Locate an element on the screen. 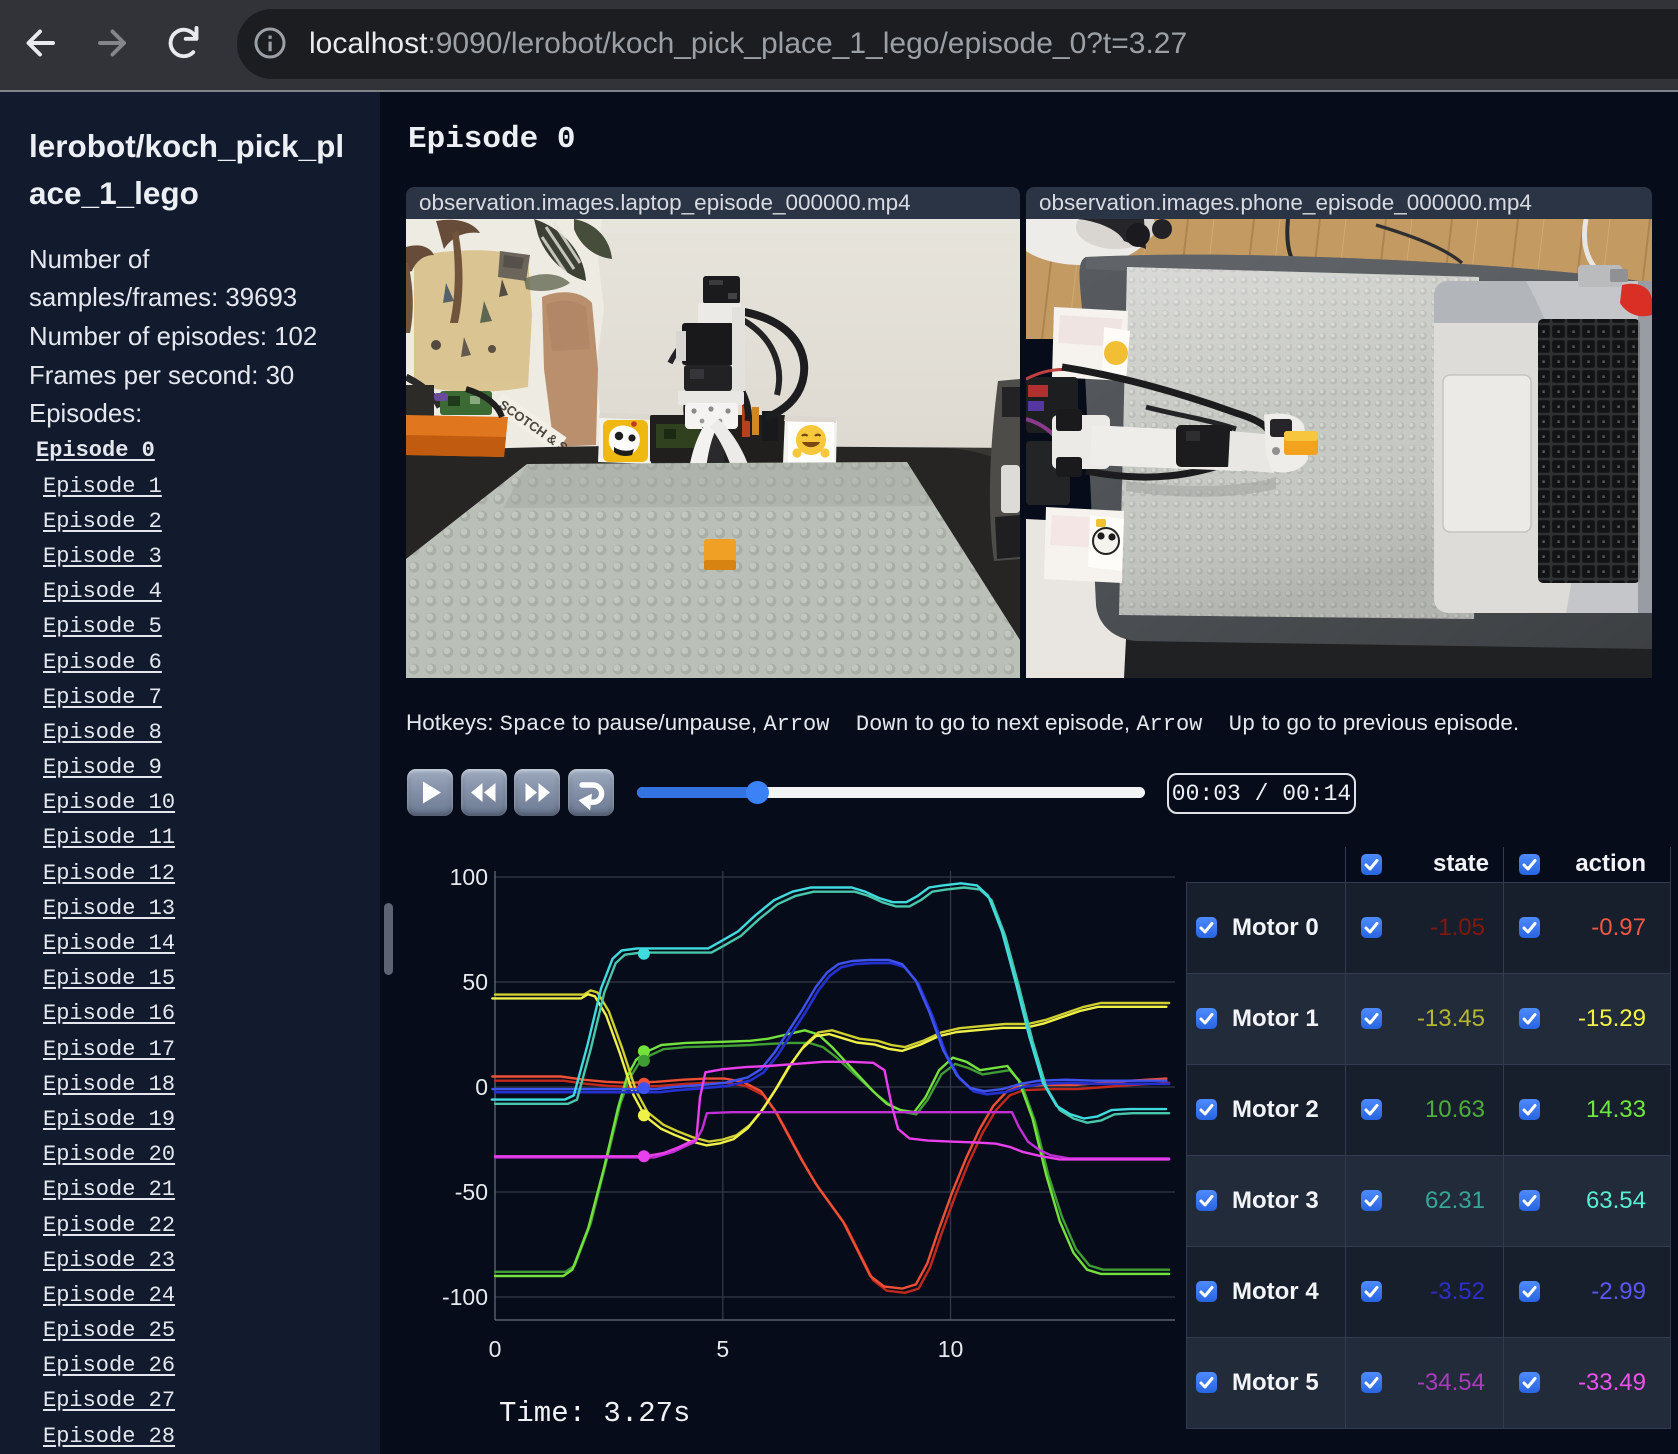  svg-text: 5 is located at coordinates (722, 1349).